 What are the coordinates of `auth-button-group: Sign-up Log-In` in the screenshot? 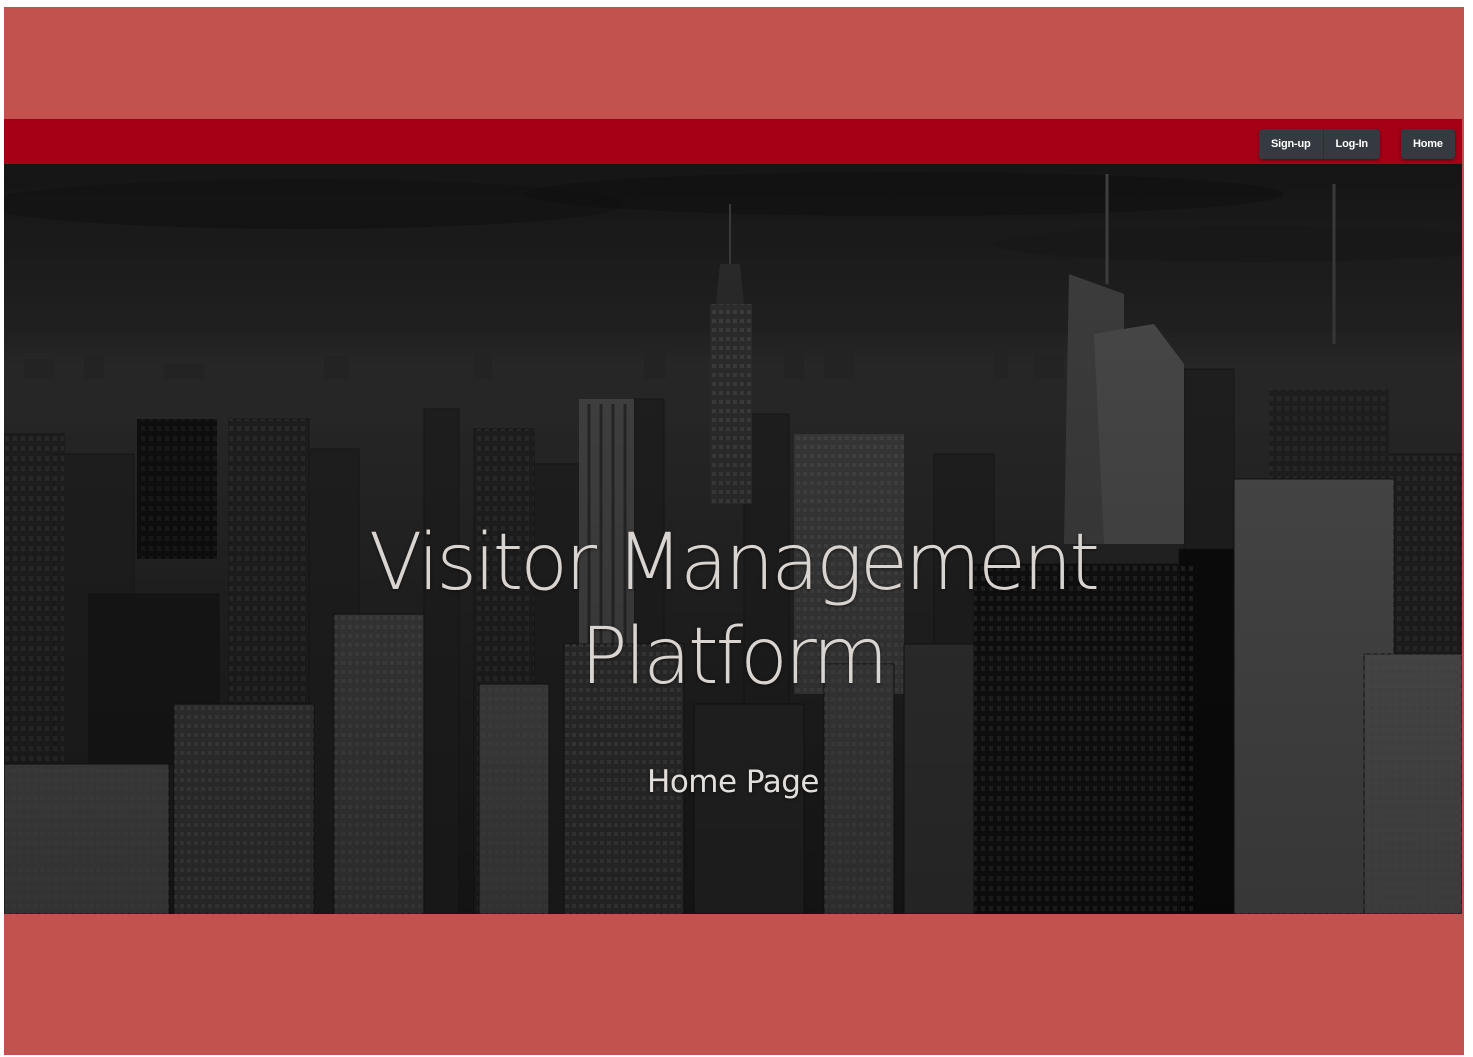 It's located at (1319, 144).